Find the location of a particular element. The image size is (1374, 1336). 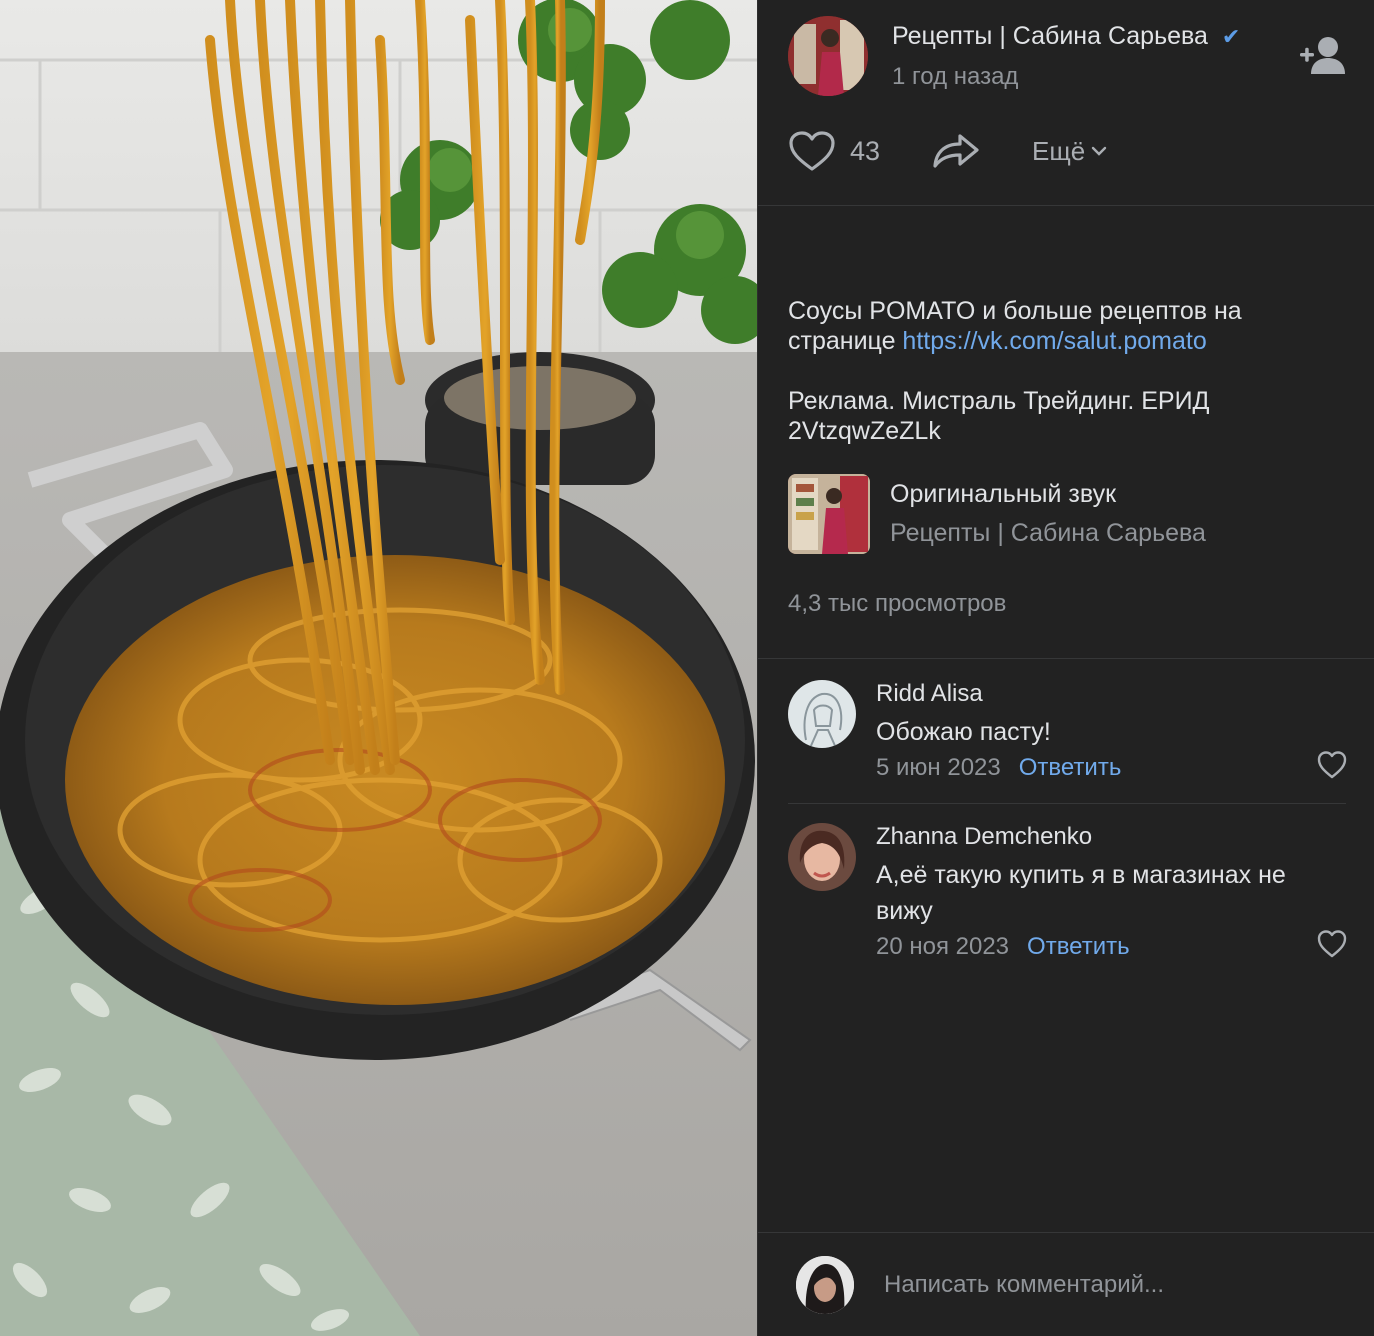

share-button is located at coordinates (956, 151).